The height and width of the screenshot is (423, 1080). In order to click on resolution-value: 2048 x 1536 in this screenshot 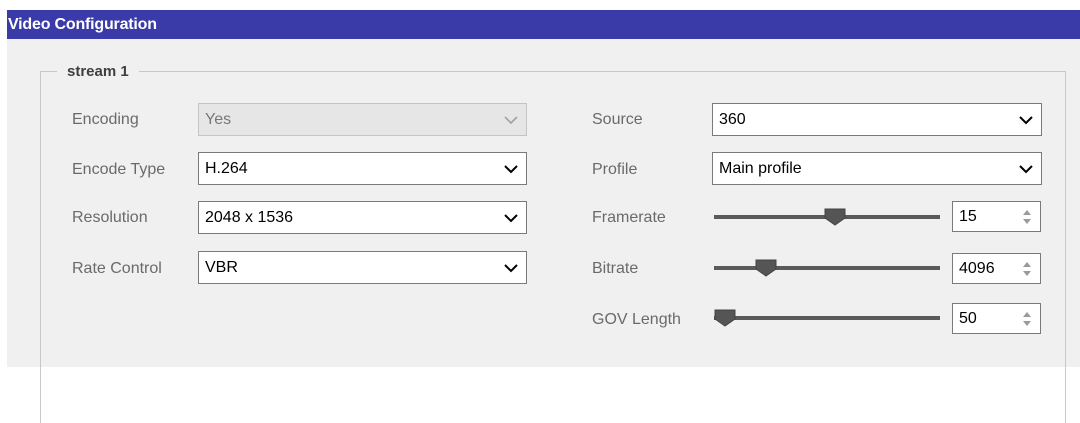, I will do `click(249, 217)`.